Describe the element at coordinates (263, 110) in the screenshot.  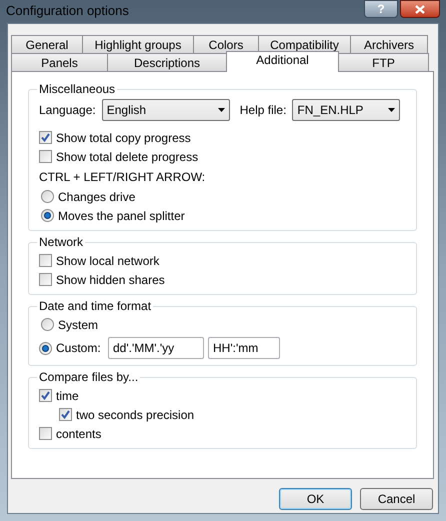
I see `field-label: Help file:` at that location.